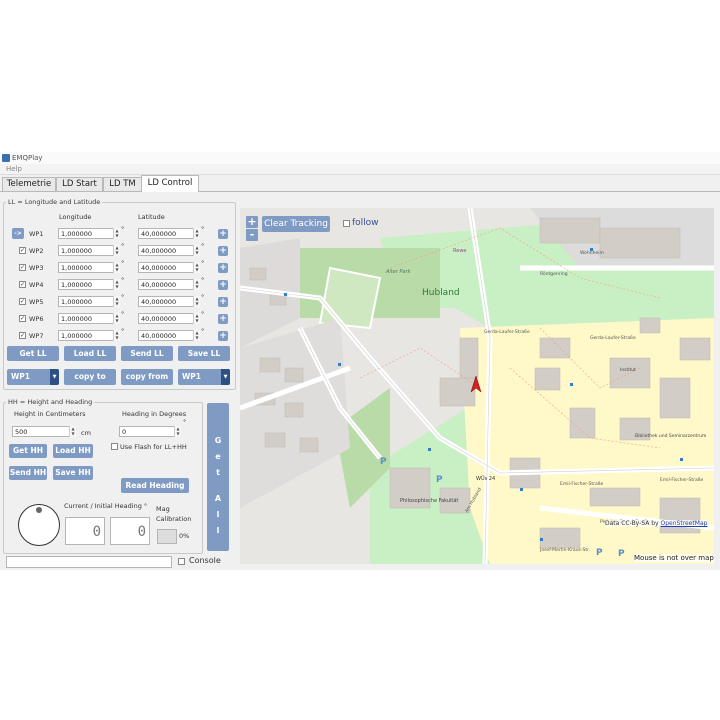 The image size is (720, 720). Describe the element at coordinates (28, 451) in the screenshot. I see `get-hh-button: Get HH` at that location.